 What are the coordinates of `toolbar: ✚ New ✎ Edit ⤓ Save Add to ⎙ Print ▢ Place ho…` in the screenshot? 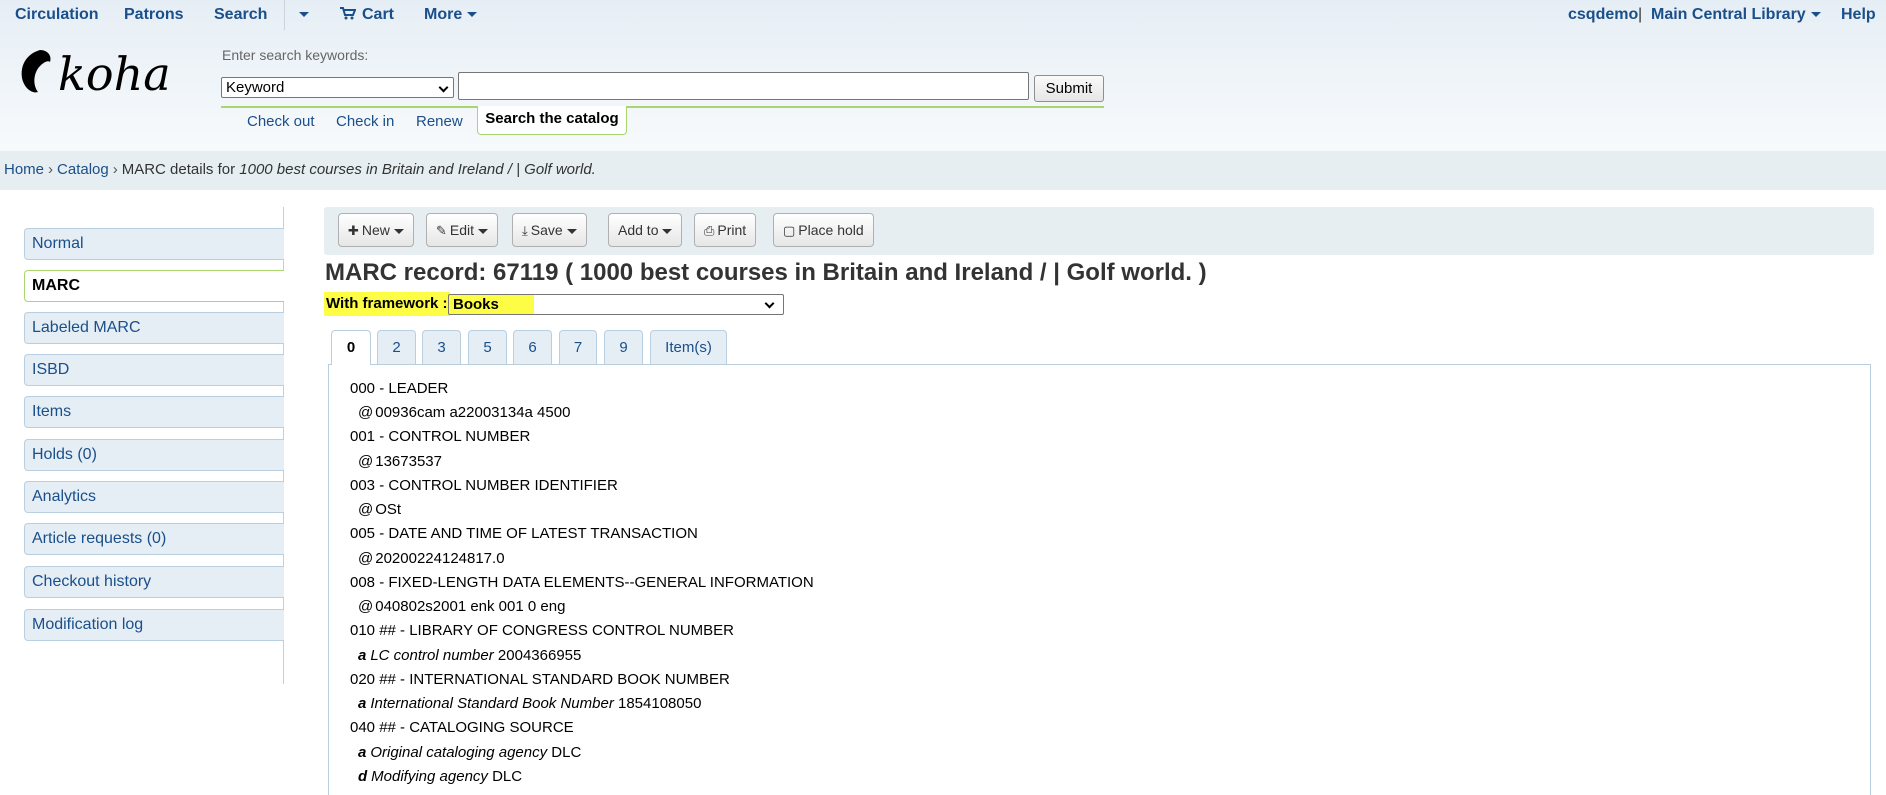 It's located at (1099, 231).